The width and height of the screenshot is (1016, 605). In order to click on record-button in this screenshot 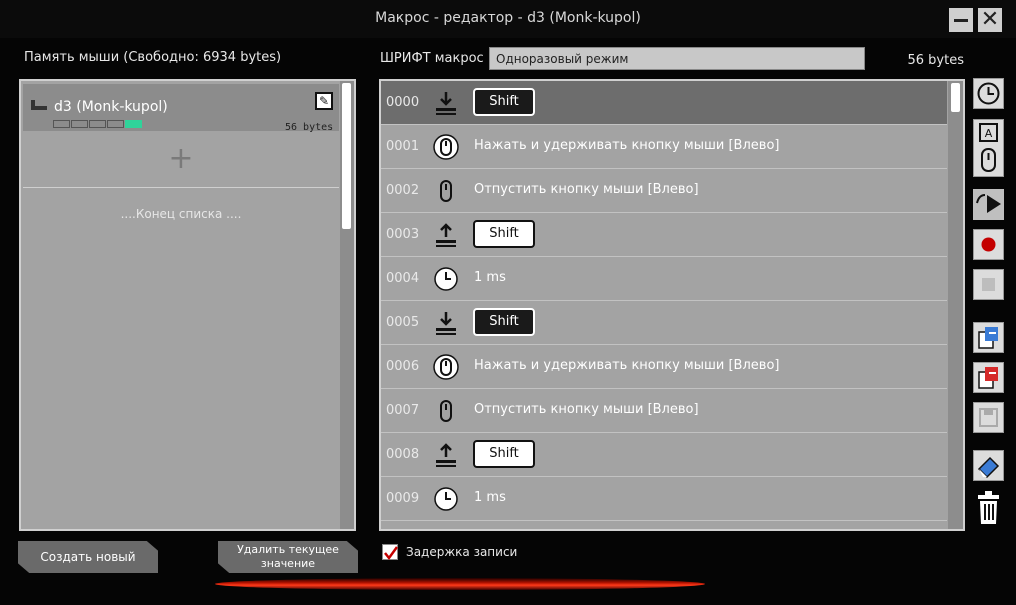, I will do `click(988, 244)`.